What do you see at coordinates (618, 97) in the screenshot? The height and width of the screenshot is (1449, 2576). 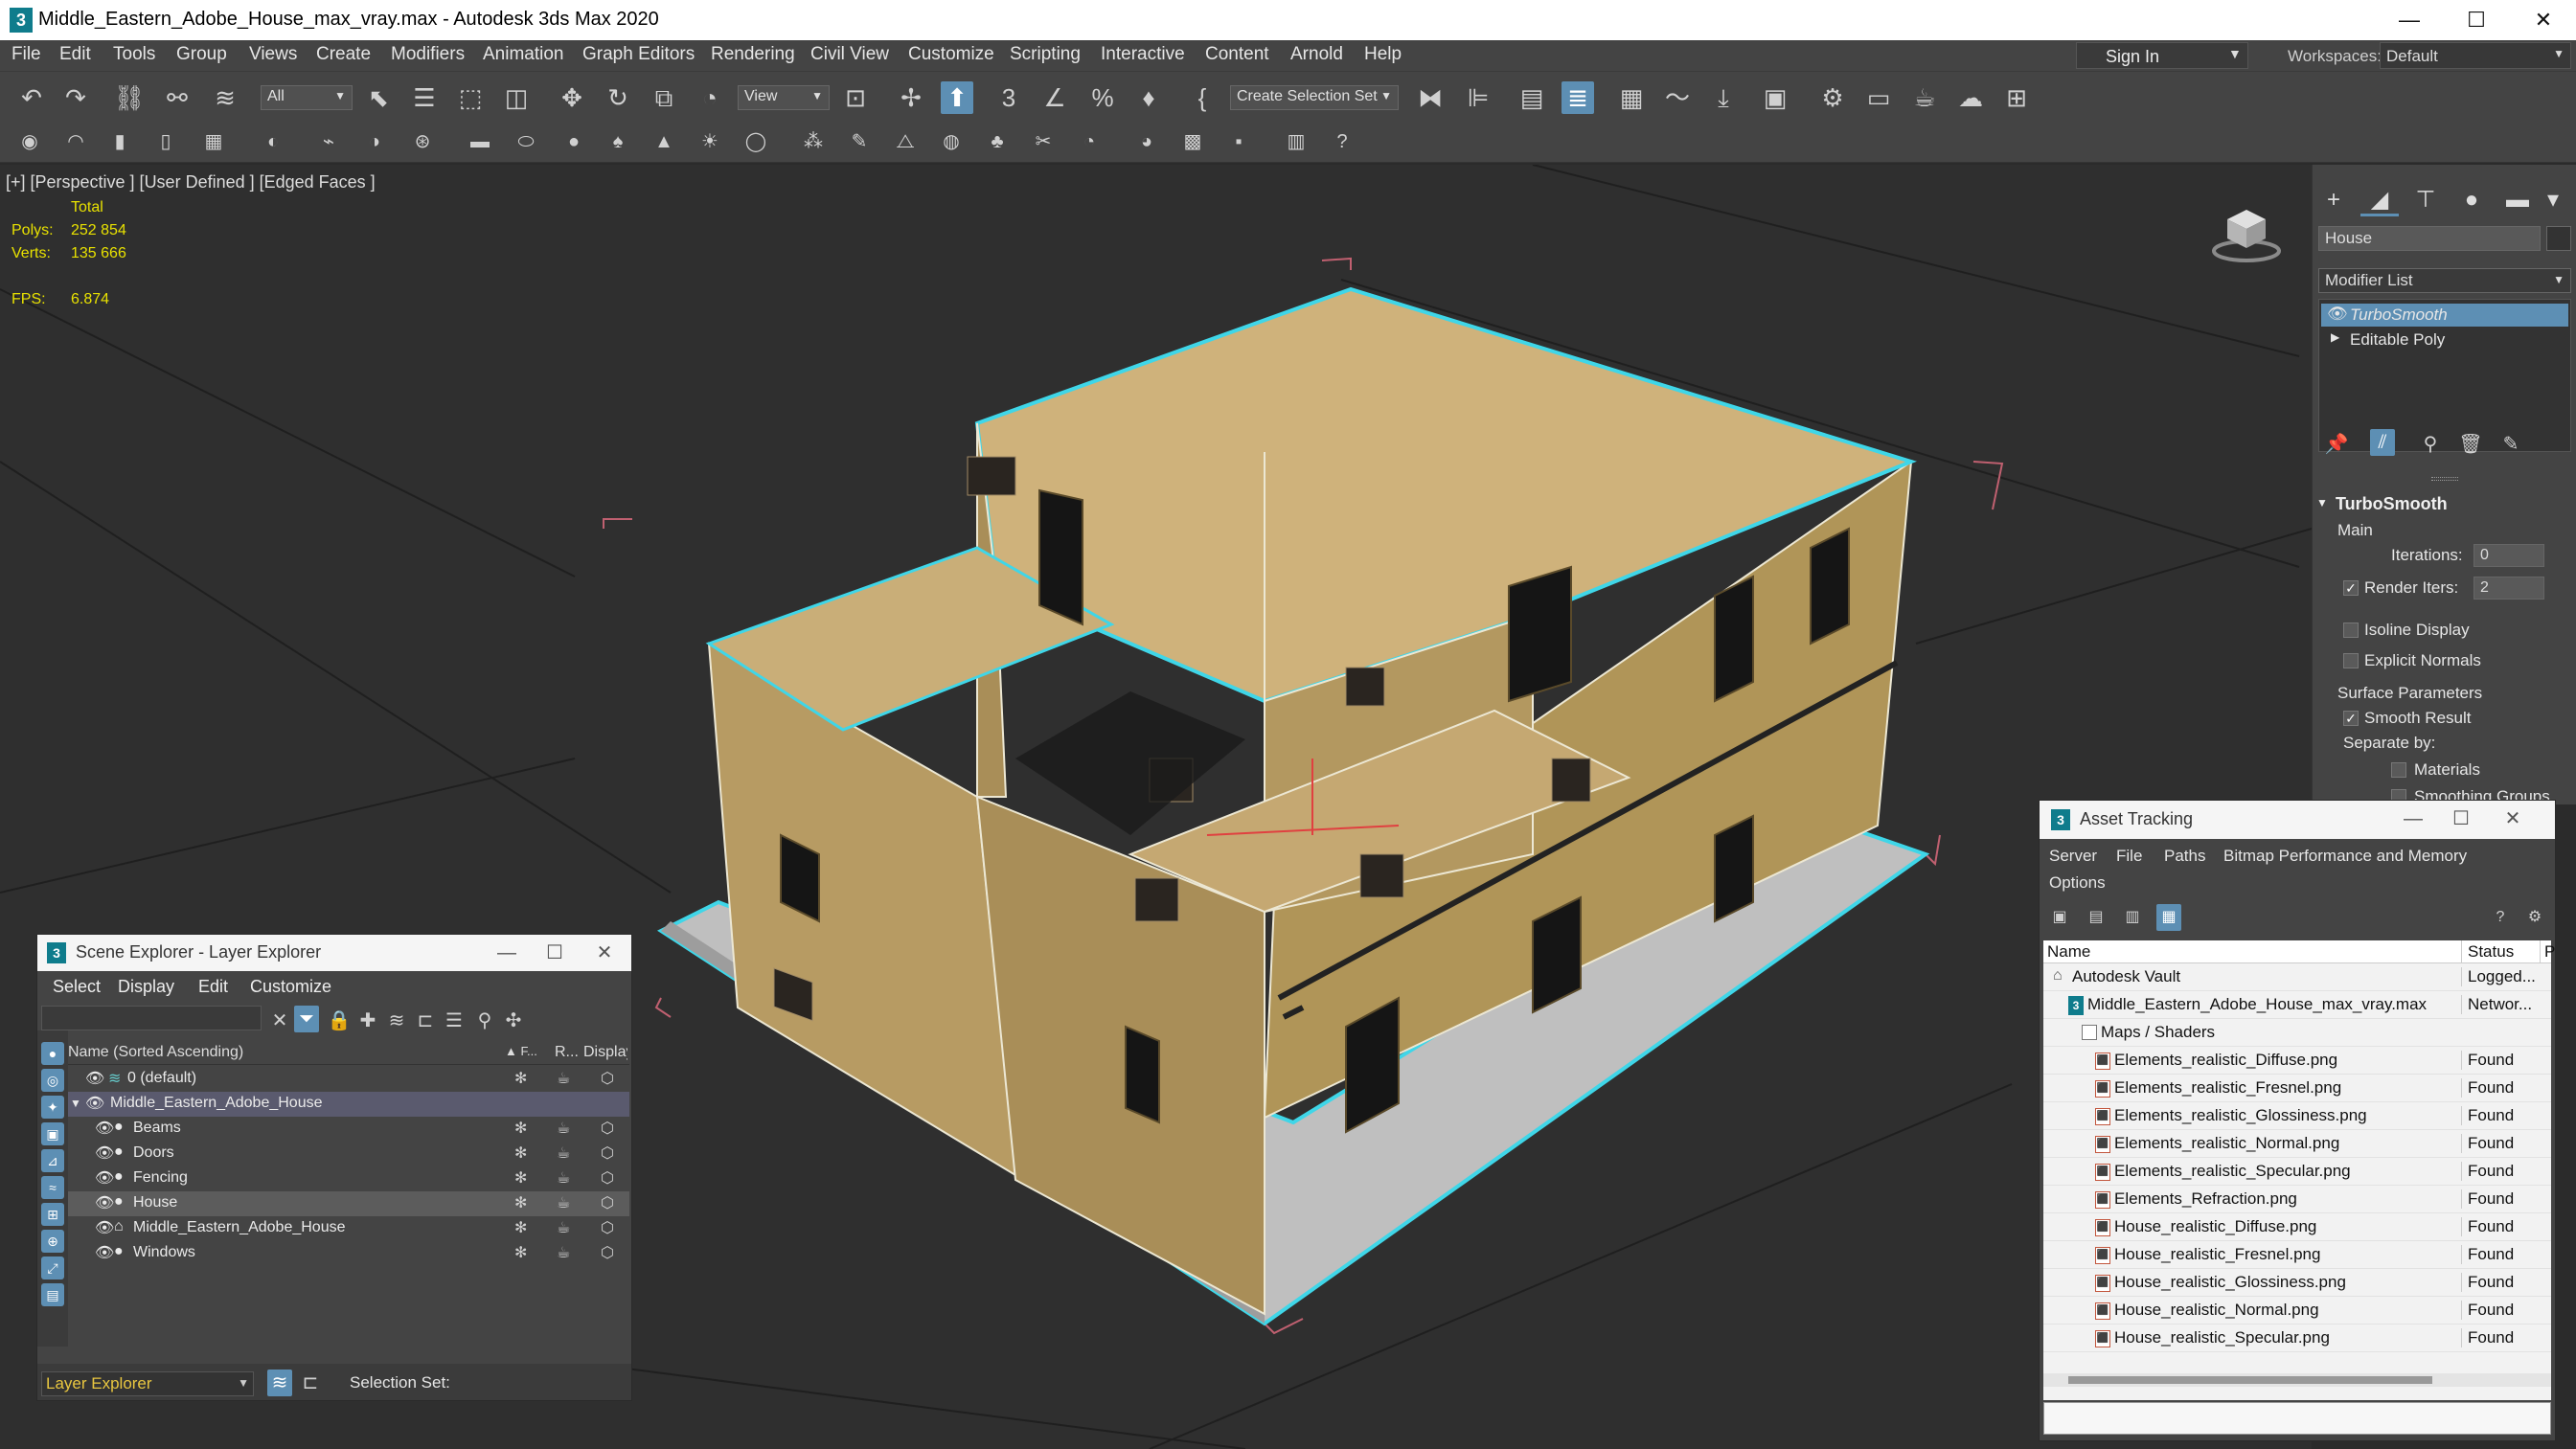 I see `rotate-icon: ↻` at bounding box center [618, 97].